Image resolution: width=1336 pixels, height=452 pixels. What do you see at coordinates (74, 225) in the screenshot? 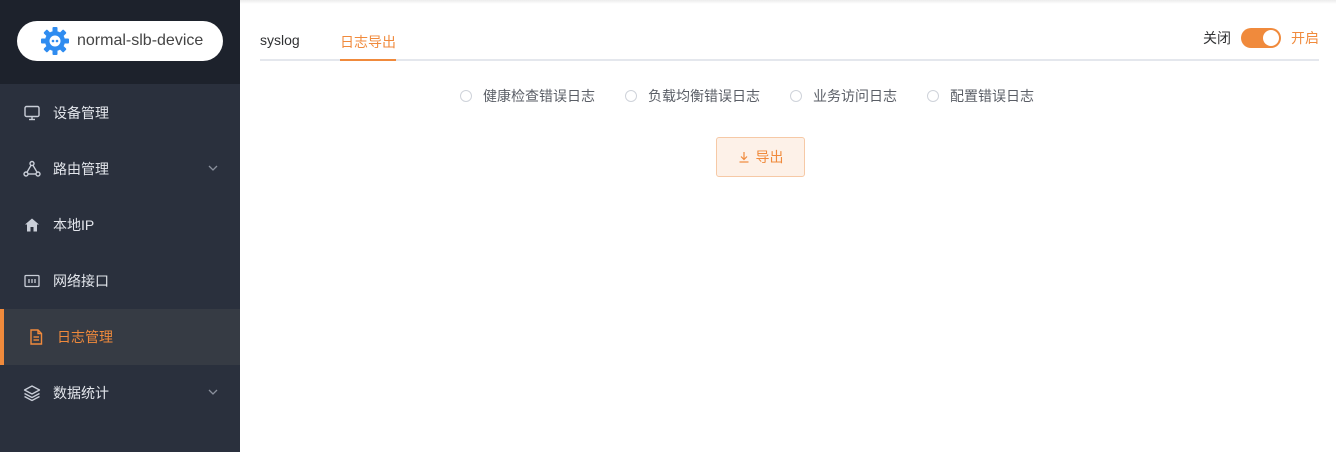
I see `sidebar-item-label: 本地IP` at bounding box center [74, 225].